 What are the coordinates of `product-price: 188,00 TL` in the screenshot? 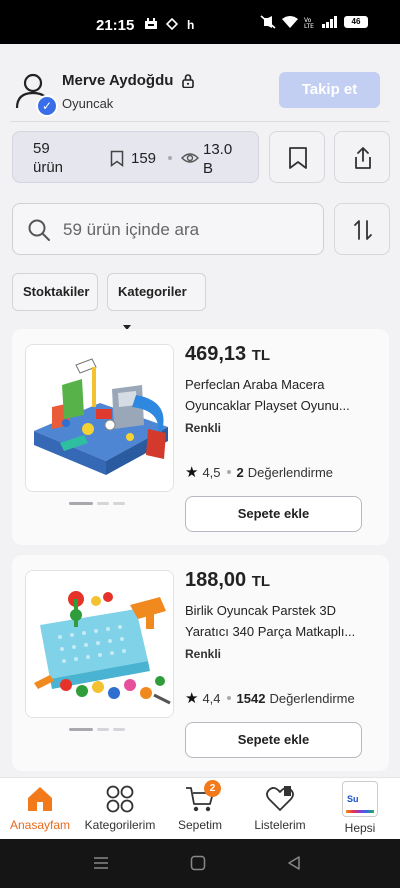 It's located at (228, 580).